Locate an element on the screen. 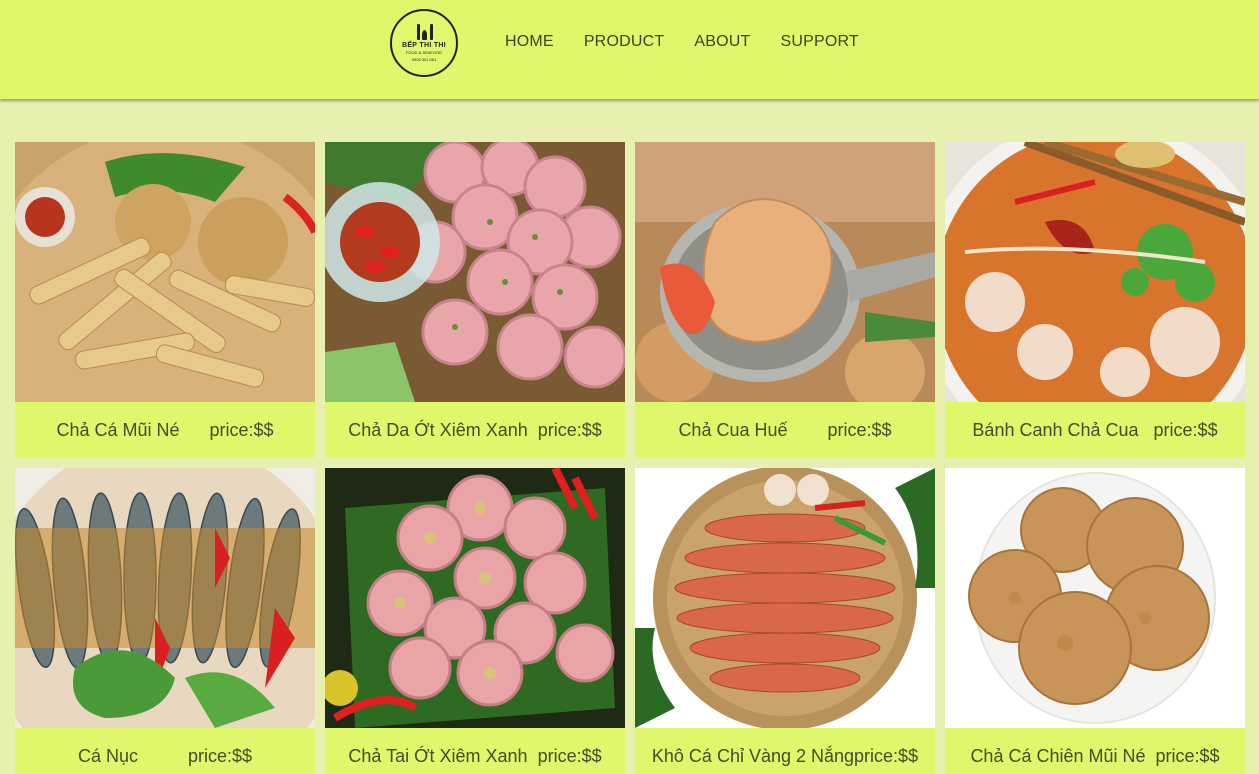  product-card: Chả Da Ớt Xiêm Xanh price:$$ is located at coordinates (475, 300).